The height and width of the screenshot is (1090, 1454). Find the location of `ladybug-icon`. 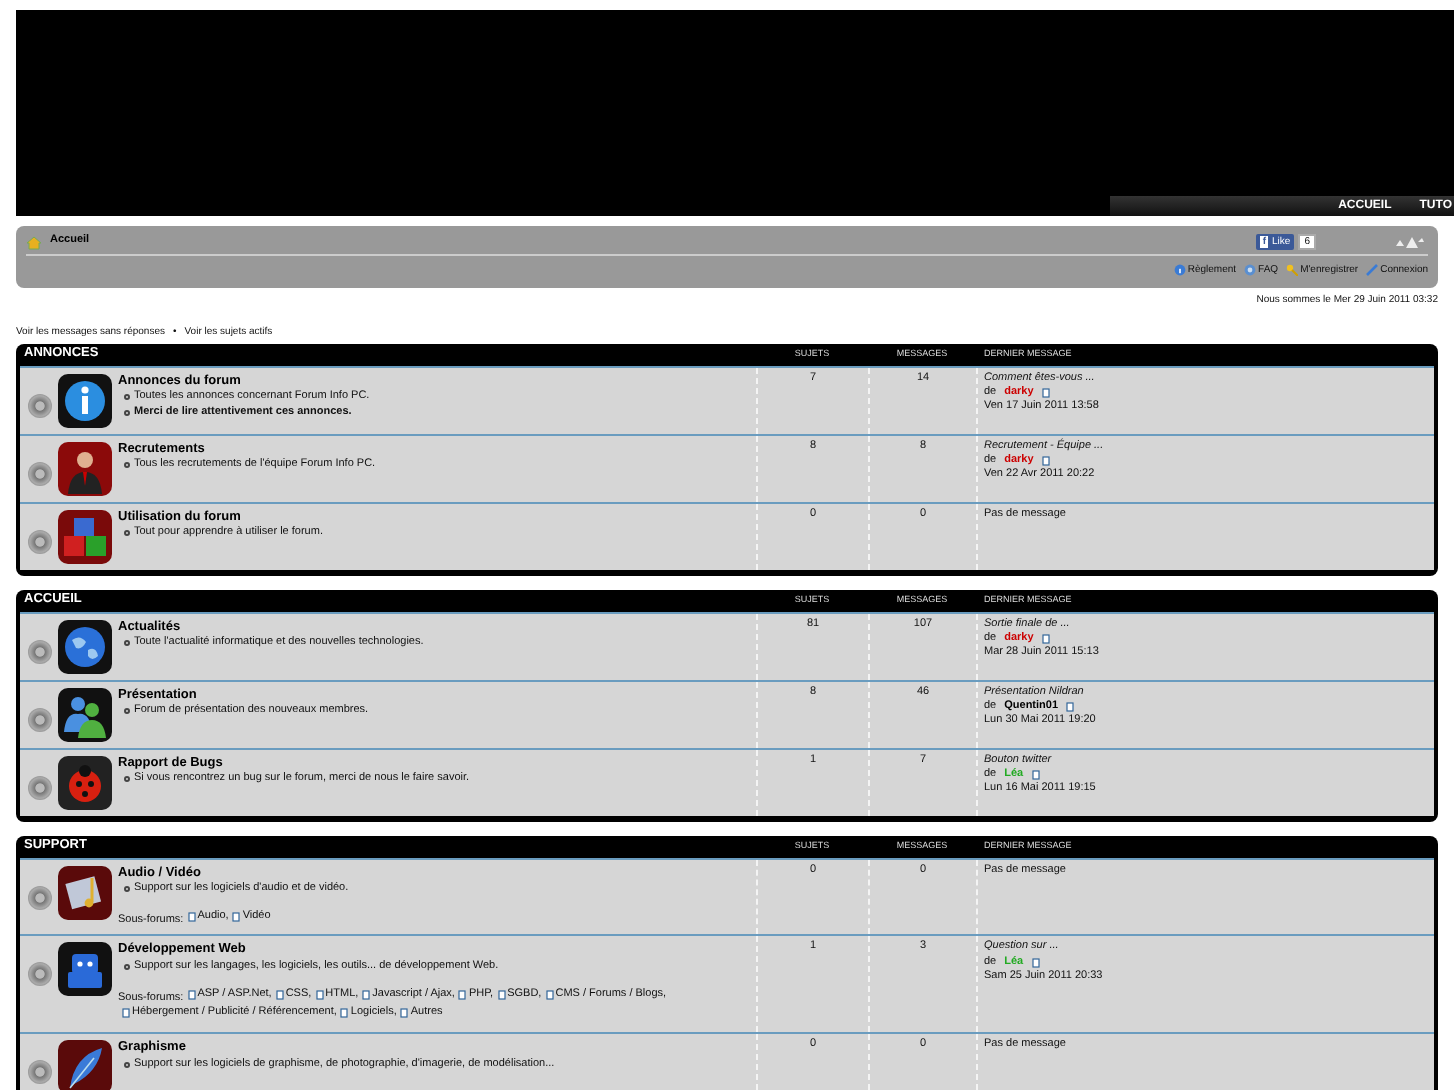

ladybug-icon is located at coordinates (85, 782).